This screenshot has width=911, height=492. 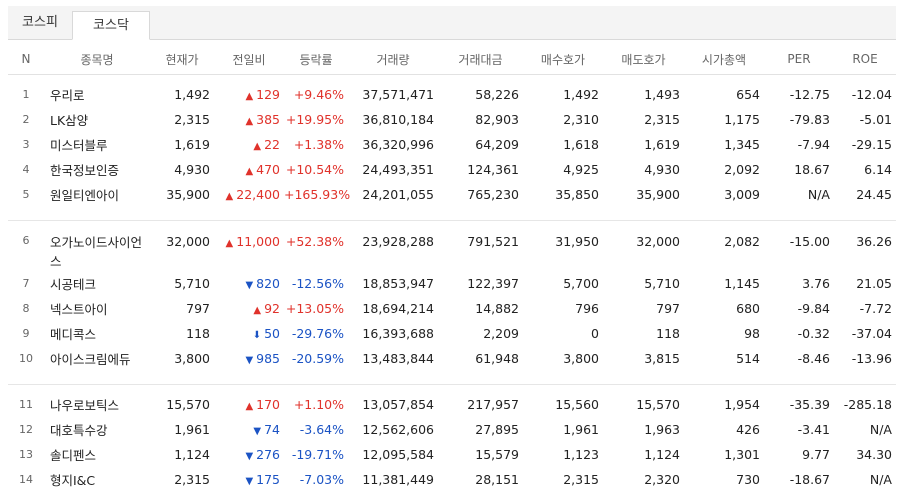 What do you see at coordinates (865, 144) in the screenshot?
I see `roe-cell: -29.15` at bounding box center [865, 144].